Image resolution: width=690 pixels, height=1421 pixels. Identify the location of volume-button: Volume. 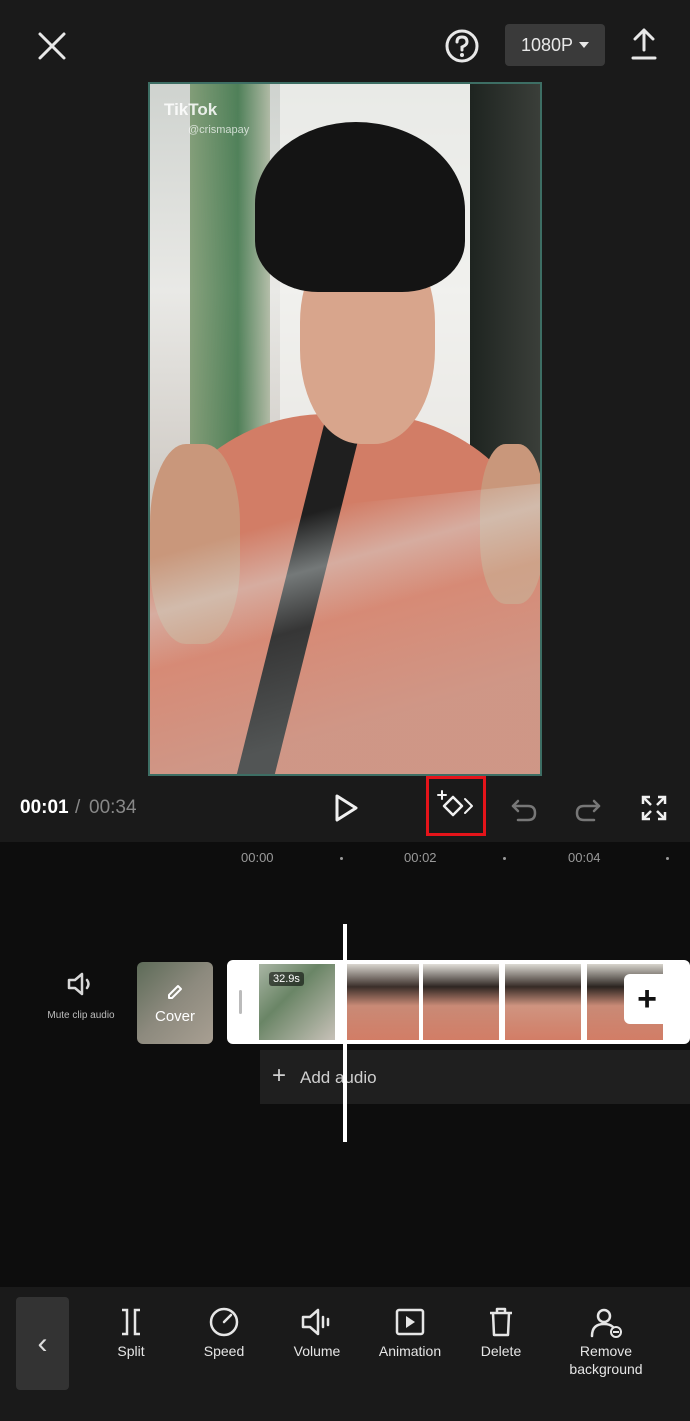
(317, 1333).